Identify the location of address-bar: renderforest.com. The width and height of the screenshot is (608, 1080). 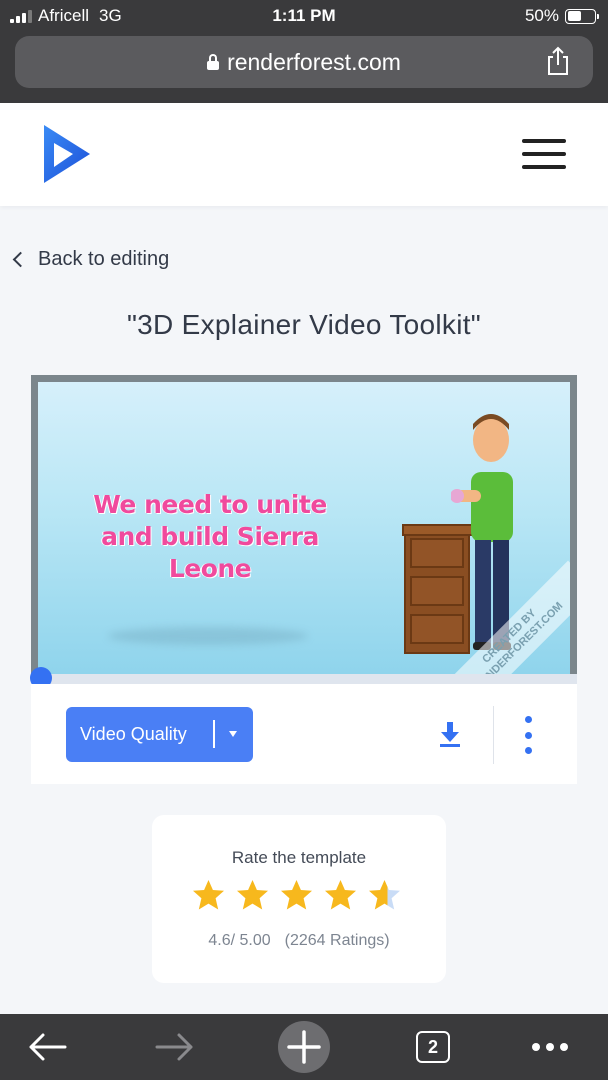
(304, 62).